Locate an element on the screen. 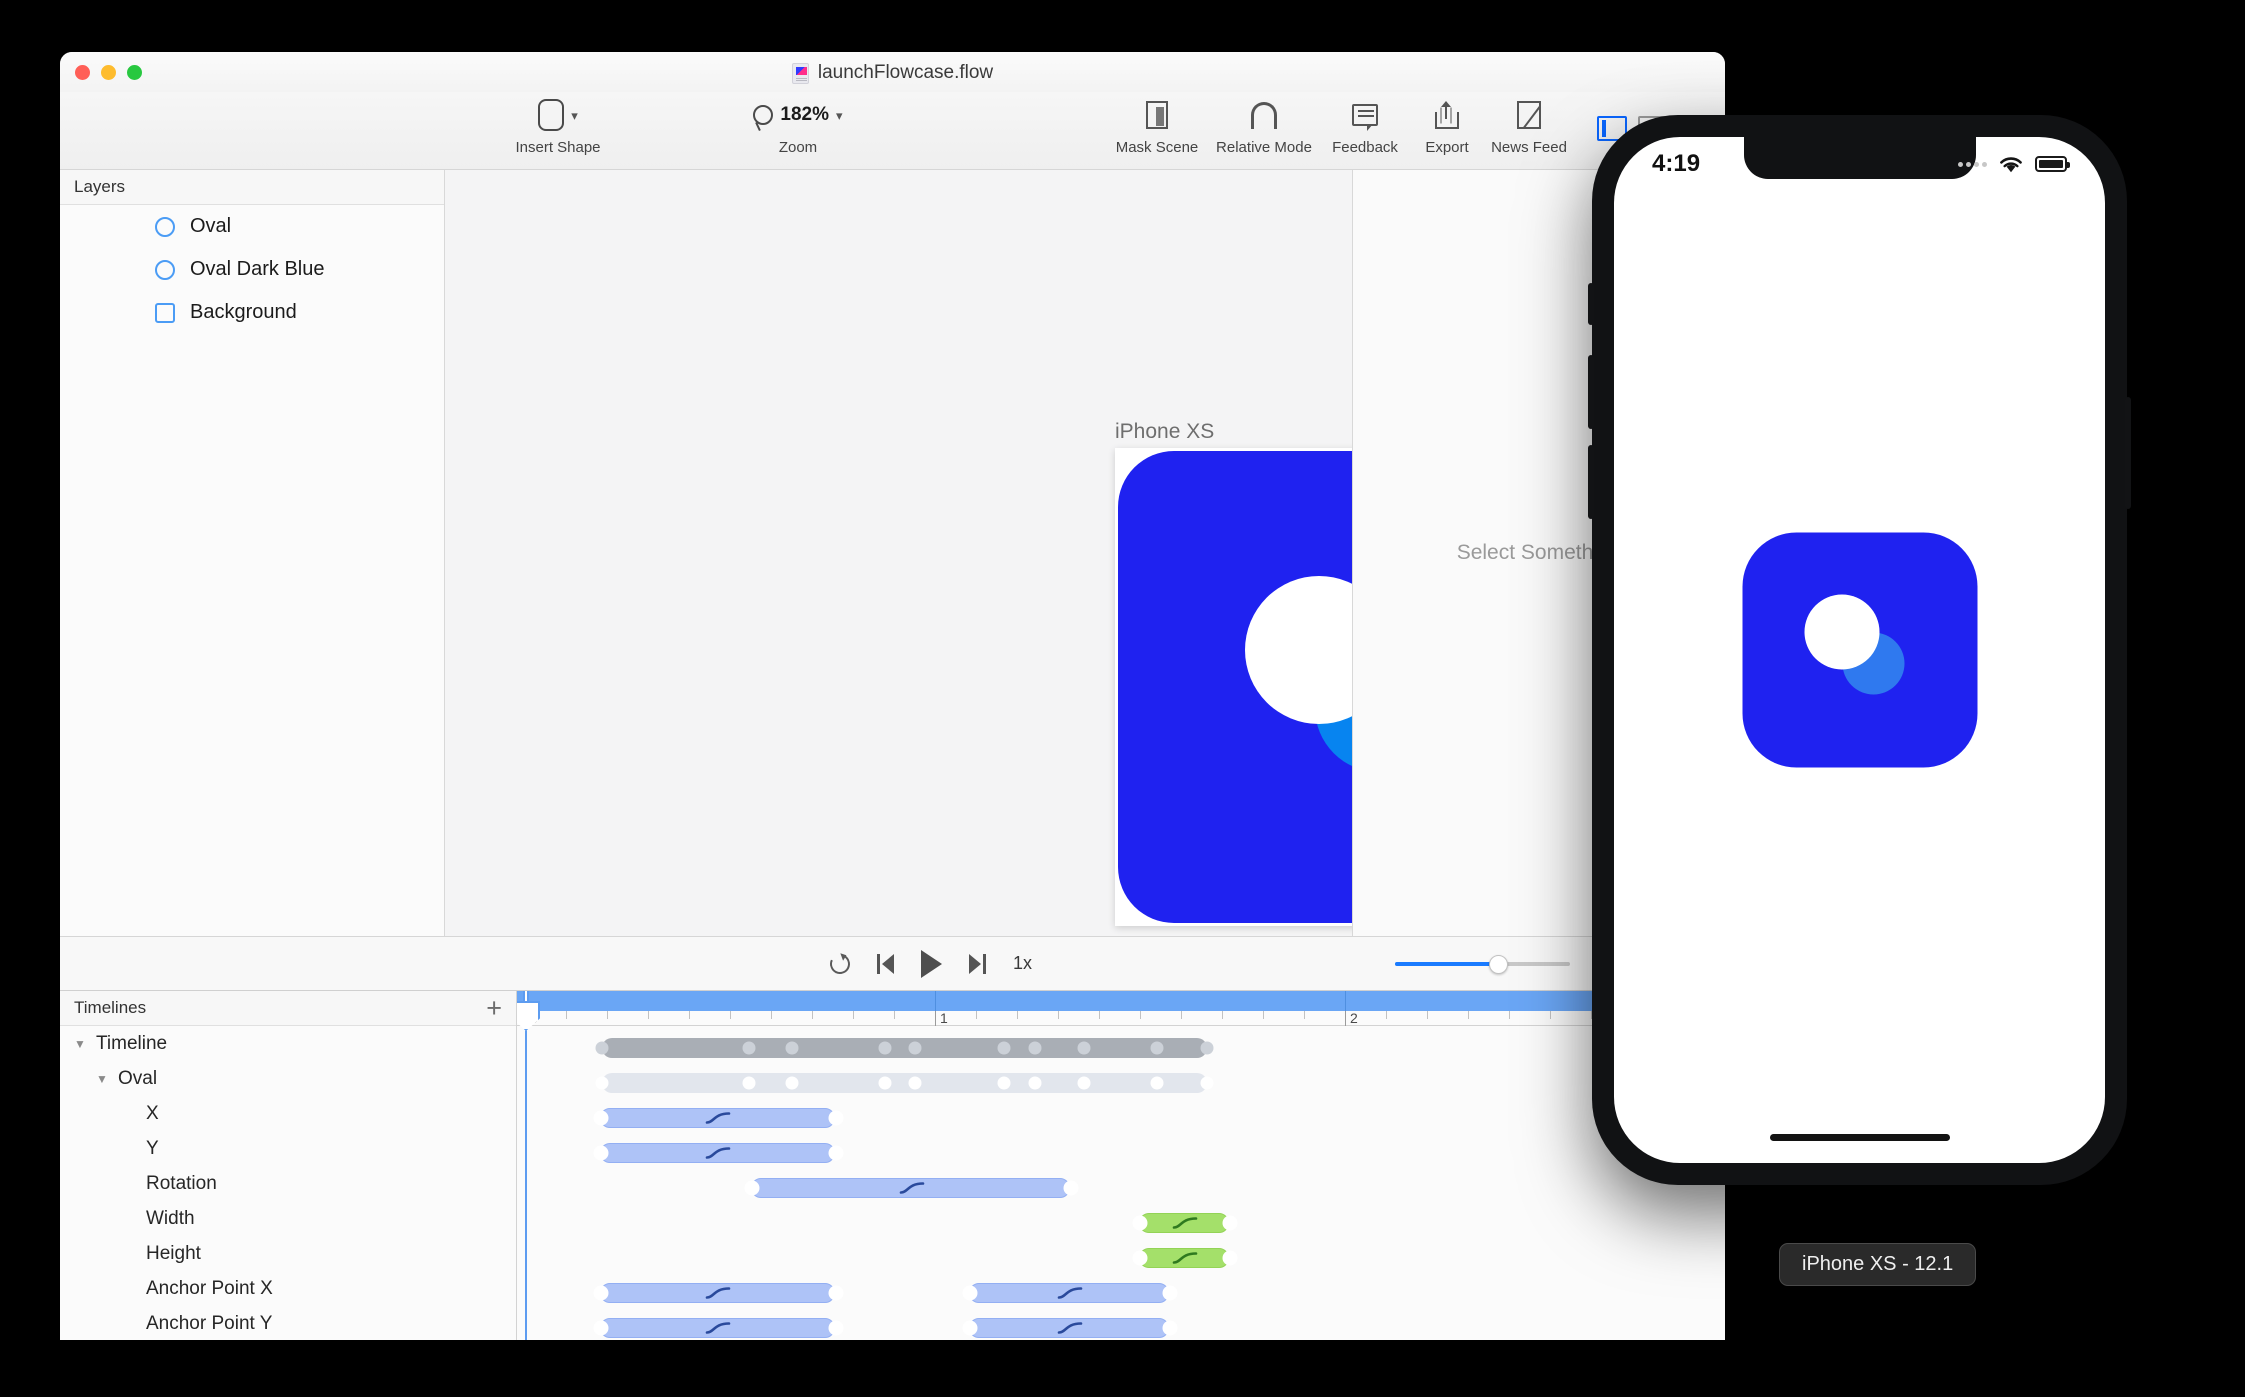 The height and width of the screenshot is (1397, 2245). timeline-scrub-bar is located at coordinates (1121, 1001).